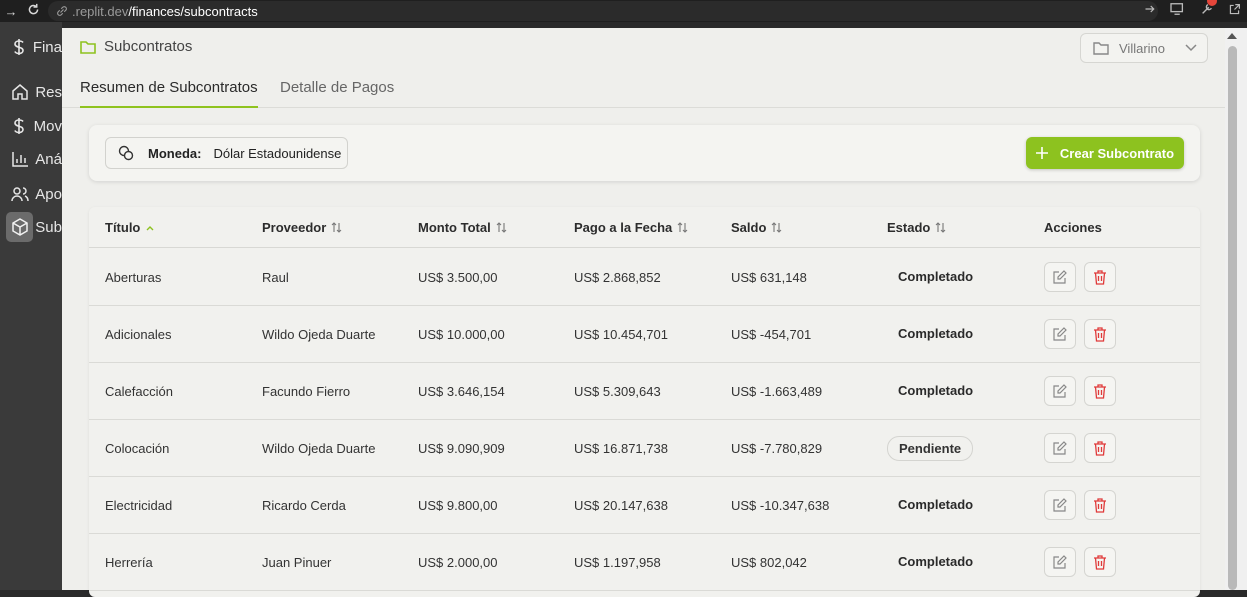 This screenshot has width=1247, height=597. What do you see at coordinates (749, 227) in the screenshot?
I see `column-label: Saldo` at bounding box center [749, 227].